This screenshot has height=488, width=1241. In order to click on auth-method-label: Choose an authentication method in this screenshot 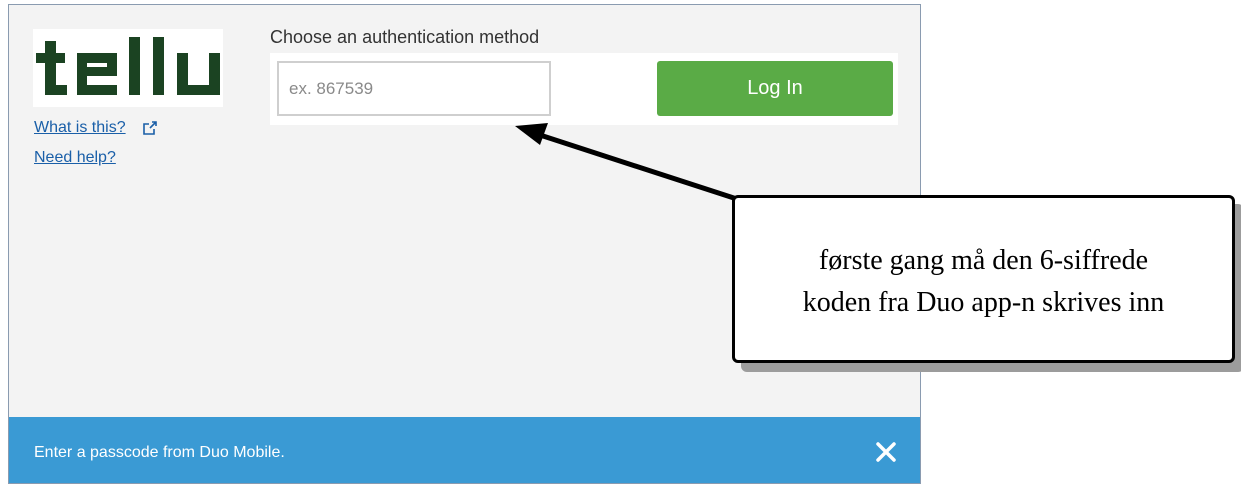, I will do `click(405, 37)`.